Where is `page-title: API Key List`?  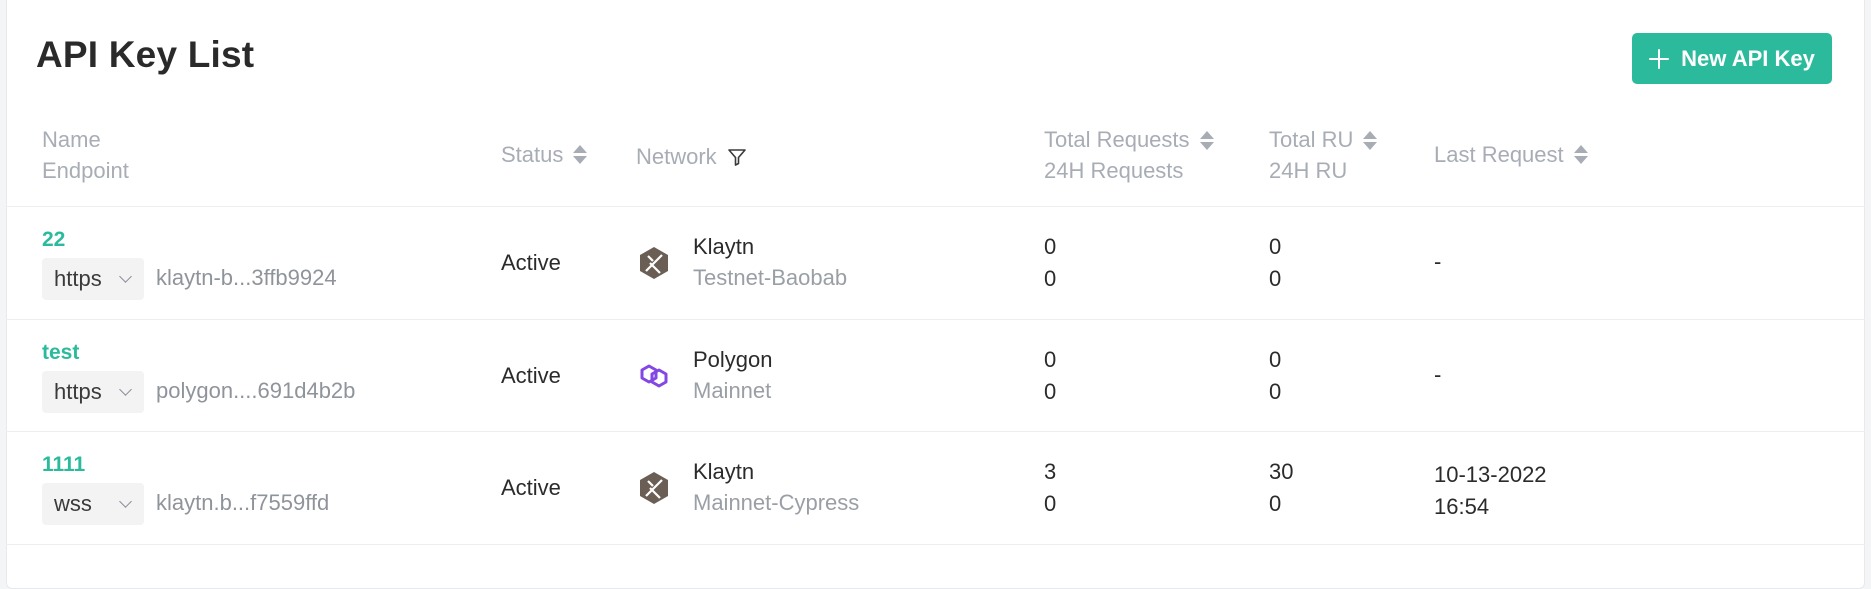
page-title: API Key List is located at coordinates (145, 54).